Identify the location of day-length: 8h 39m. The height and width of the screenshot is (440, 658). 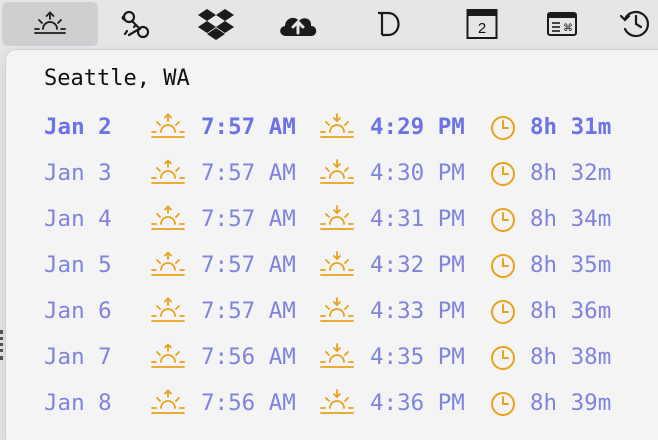
(571, 403).